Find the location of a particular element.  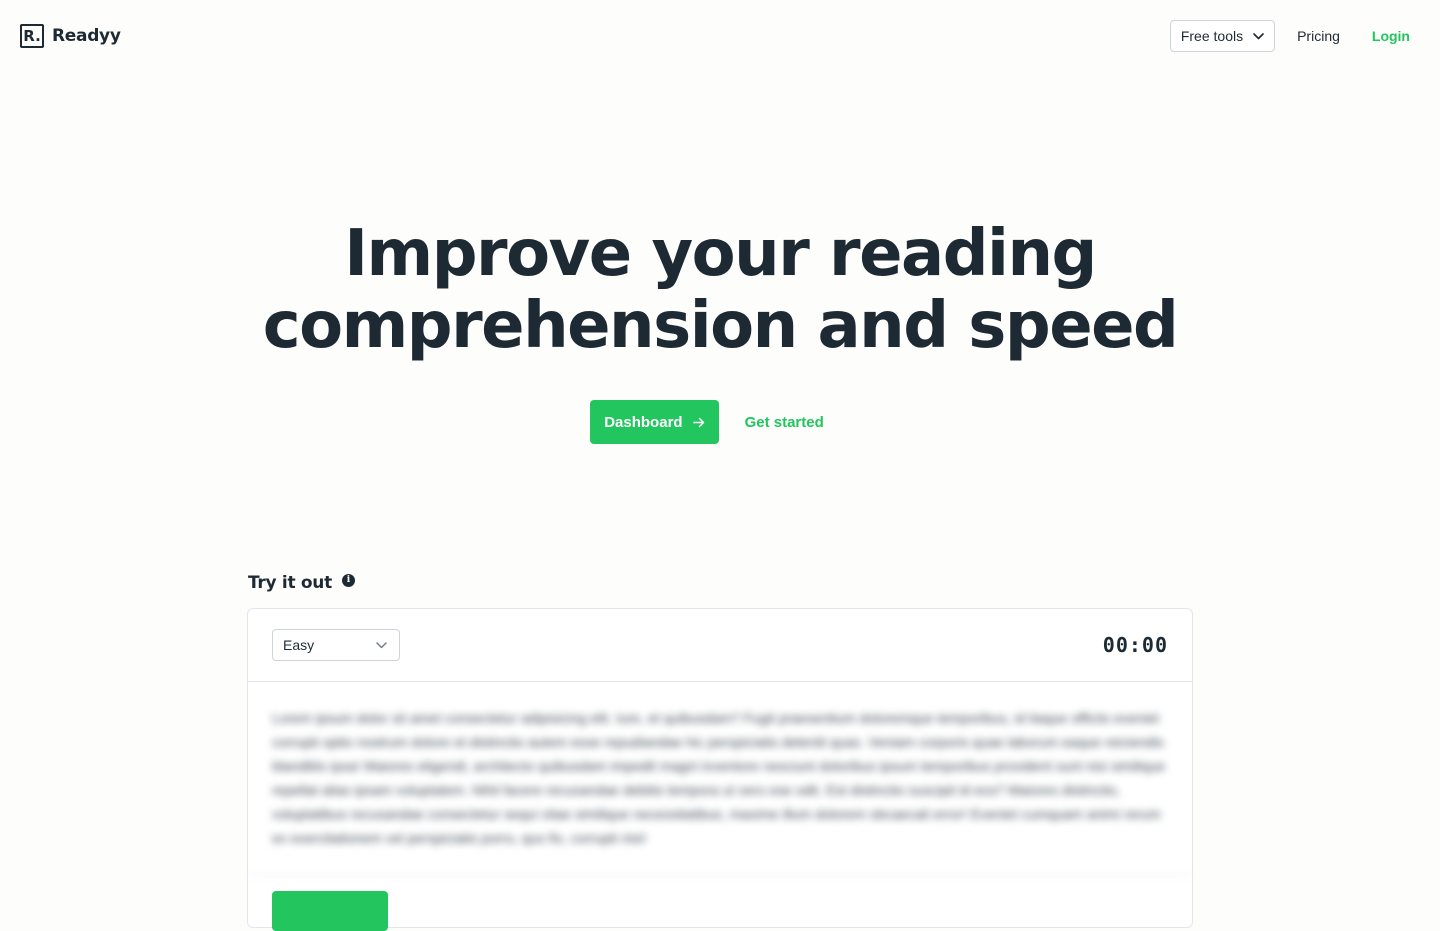

top-nav: Free tools Pricing Login is located at coordinates (1289, 36).